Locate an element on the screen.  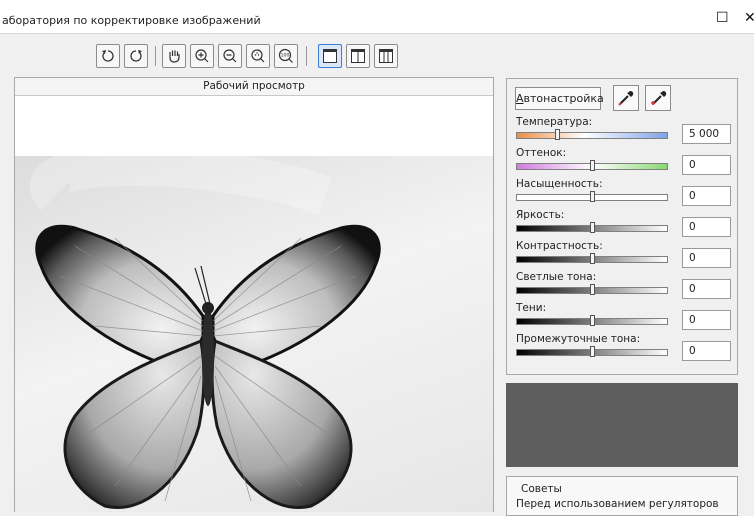
slider-label: Оттенок: is located at coordinates (541, 153).